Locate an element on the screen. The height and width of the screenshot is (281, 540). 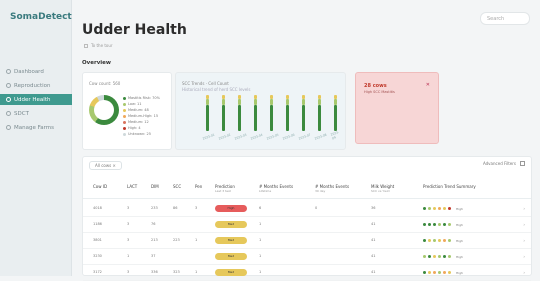
sidebar-item-reproduction: Reproduction is located at coordinates (36, 85).